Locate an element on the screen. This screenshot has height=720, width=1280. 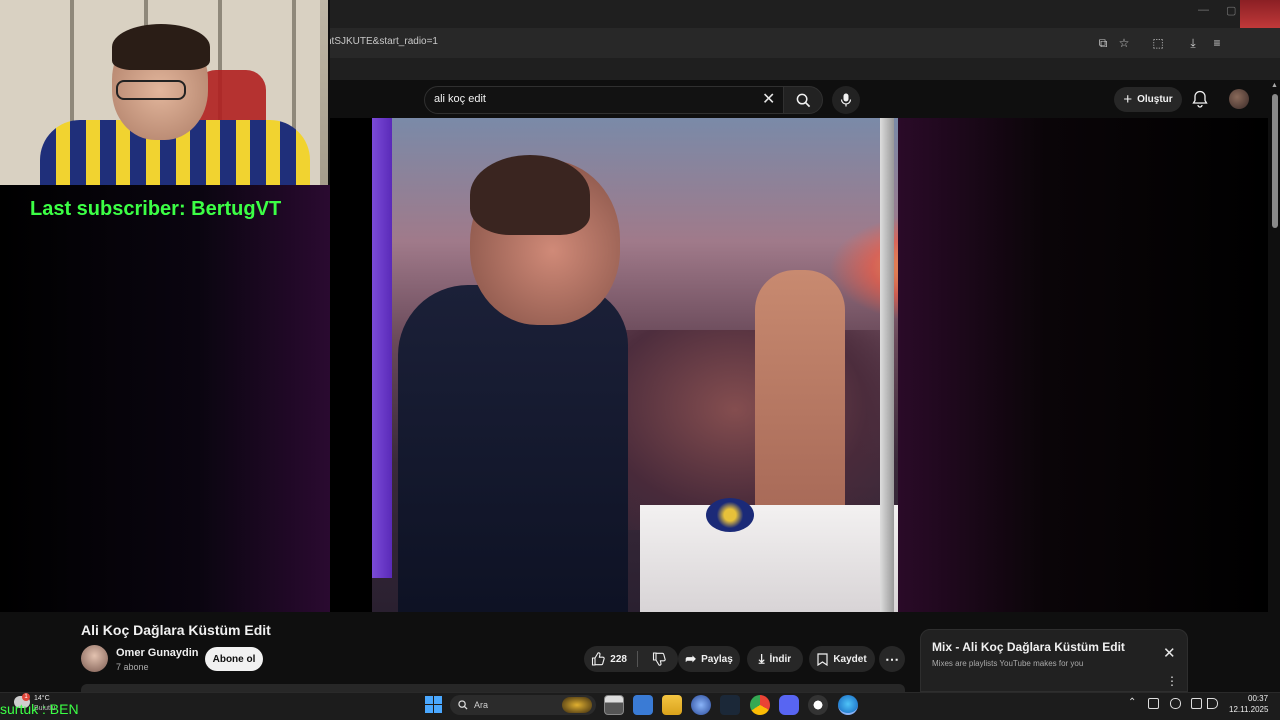
webcam-person-glasses is located at coordinates (151, 90).